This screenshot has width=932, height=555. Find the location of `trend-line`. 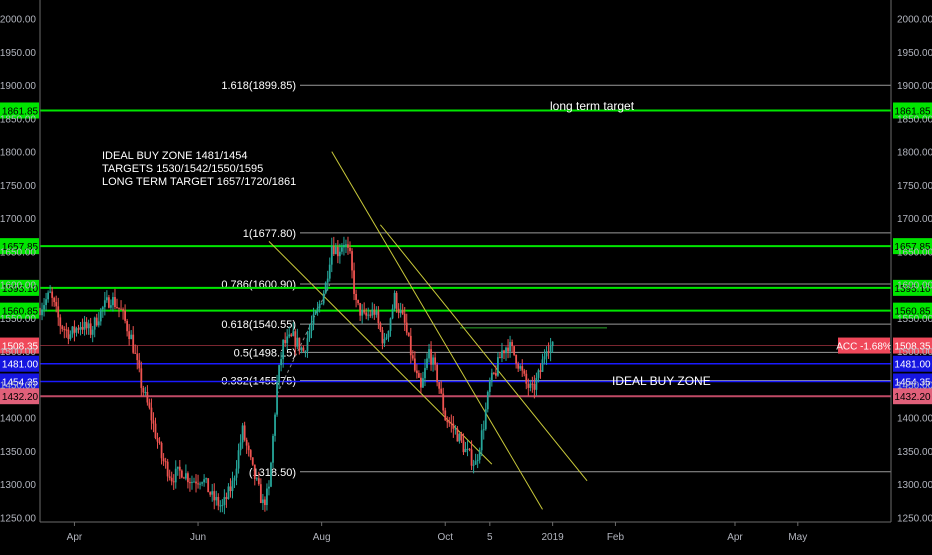

trend-line is located at coordinates (437, 330).